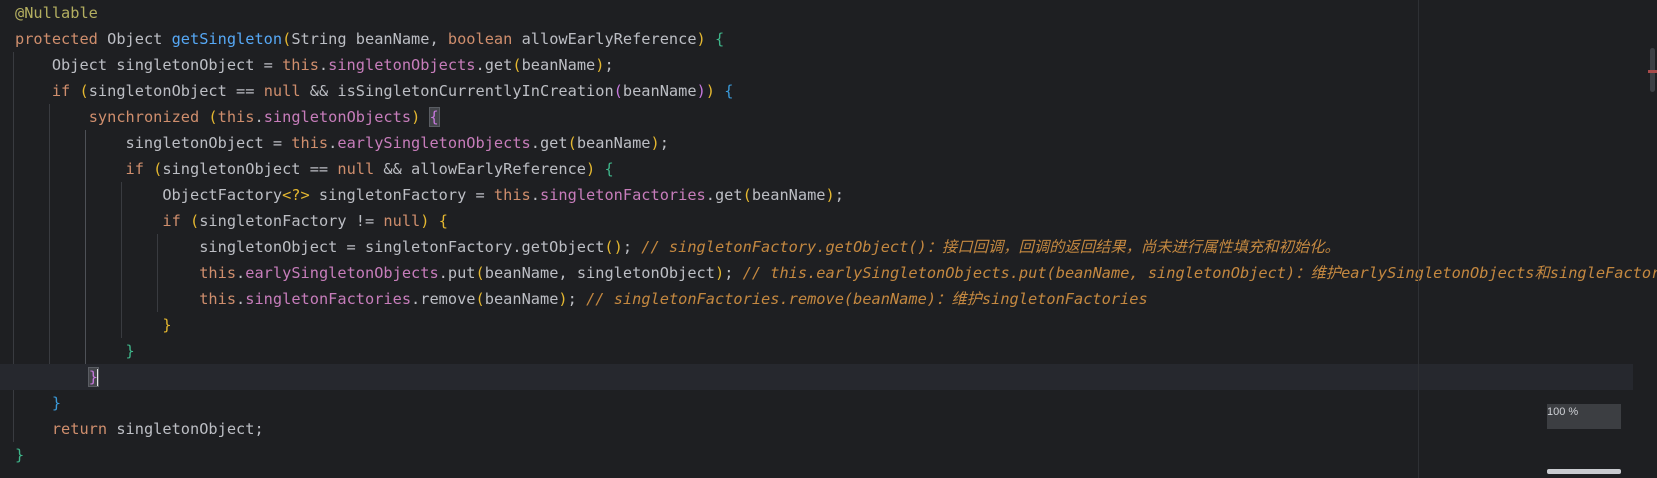 The height and width of the screenshot is (478, 1657). What do you see at coordinates (1563, 412) in the screenshot?
I see `zoom-label: 100 %` at bounding box center [1563, 412].